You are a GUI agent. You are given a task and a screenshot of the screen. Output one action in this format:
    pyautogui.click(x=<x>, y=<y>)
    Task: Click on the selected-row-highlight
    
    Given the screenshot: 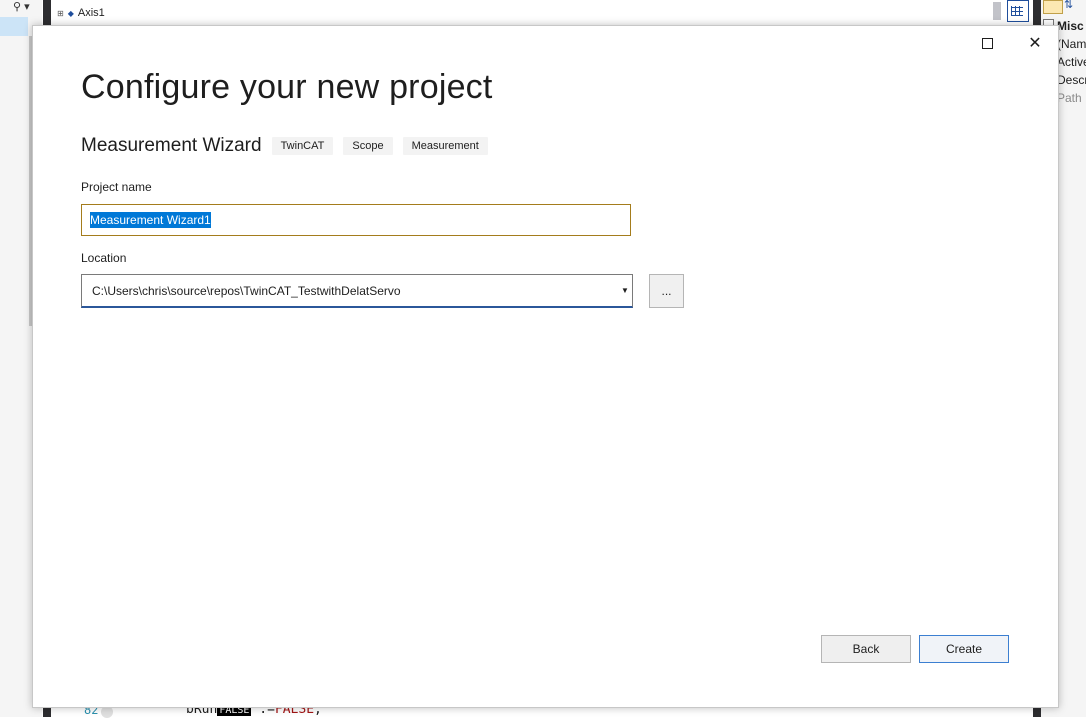 What is the action you would take?
    pyautogui.click(x=14, y=26)
    